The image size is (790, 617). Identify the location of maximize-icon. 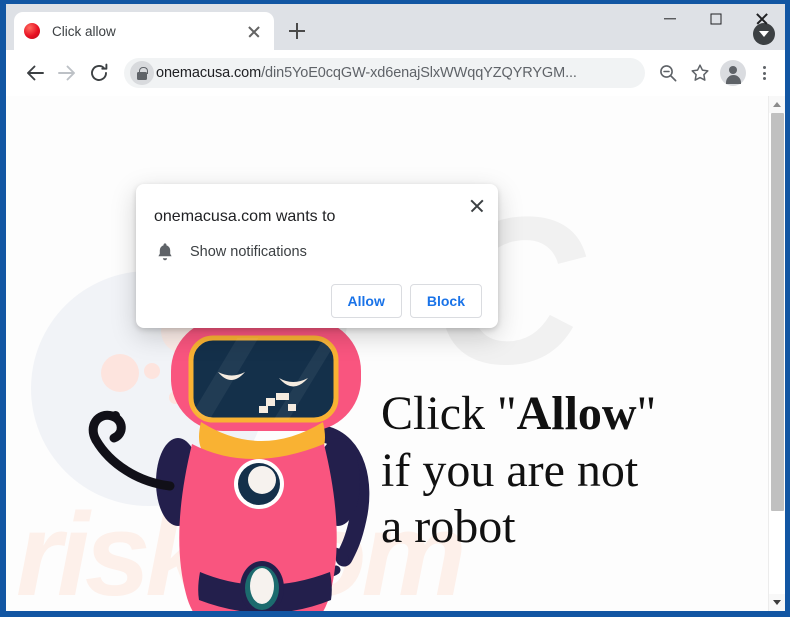
(716, 19).